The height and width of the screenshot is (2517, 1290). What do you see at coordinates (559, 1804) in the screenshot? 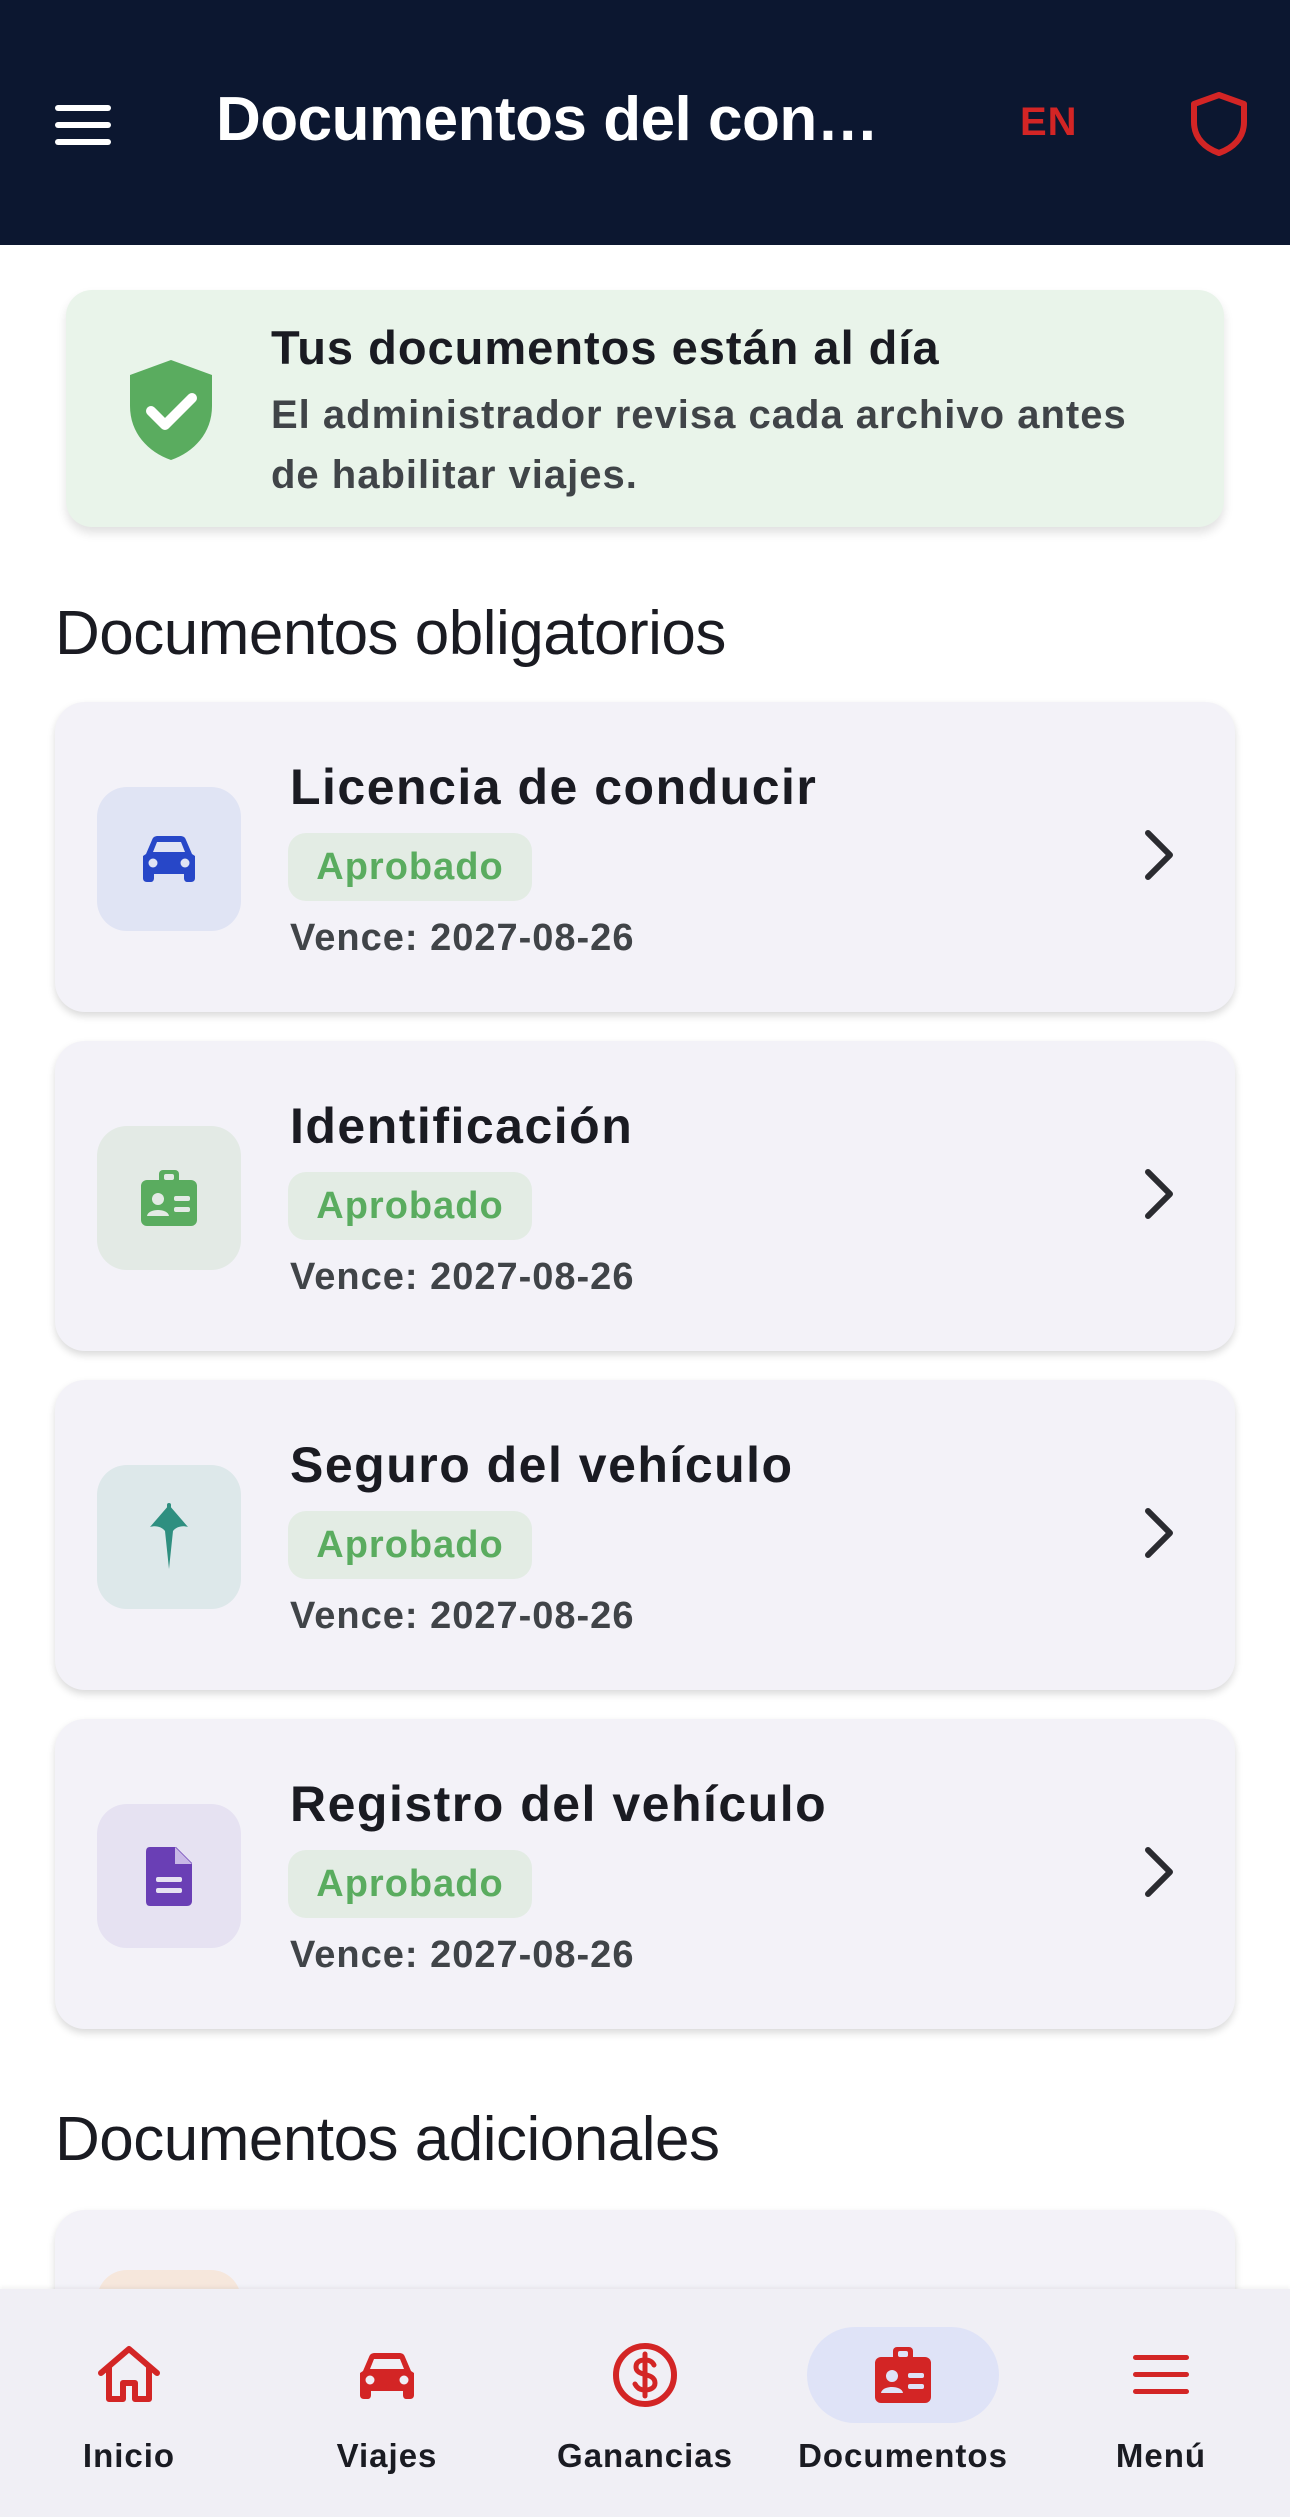
I see `document-name: Registro del vehículo` at bounding box center [559, 1804].